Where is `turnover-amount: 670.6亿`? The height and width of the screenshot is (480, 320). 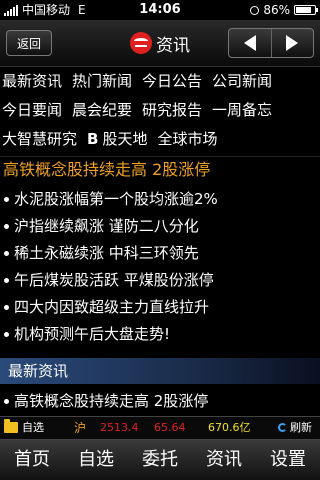 turnover-amount: 670.6亿 is located at coordinates (229, 427).